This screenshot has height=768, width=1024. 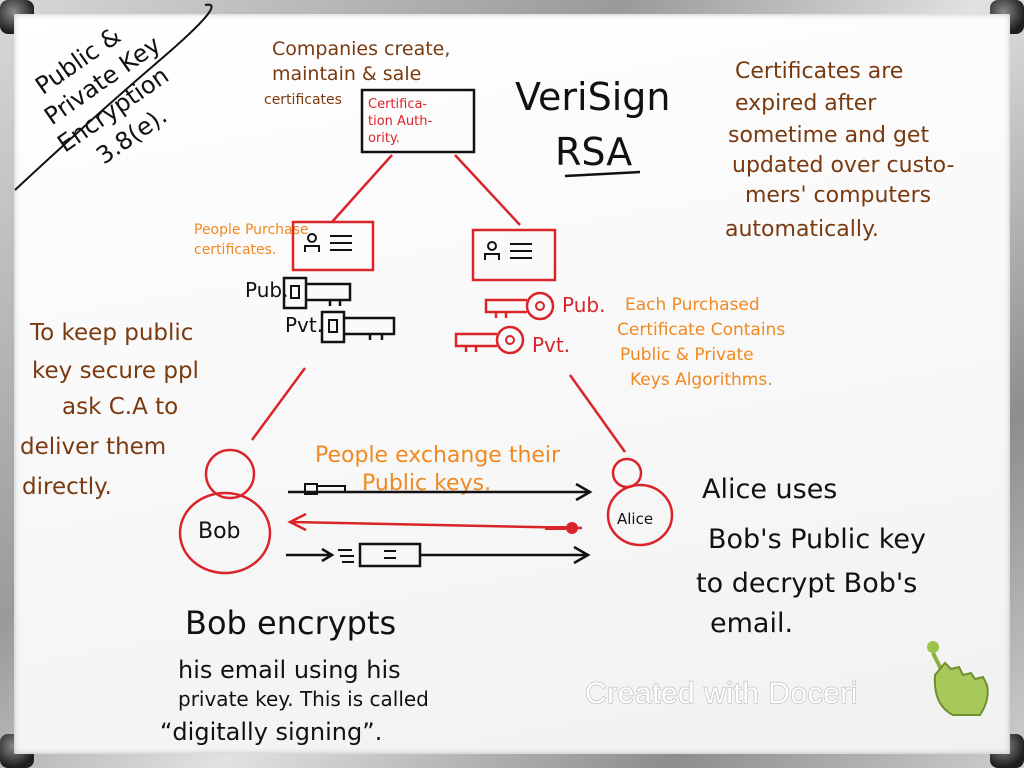 I want to click on contains-line-1: Each Purchased, so click(x=692, y=305).